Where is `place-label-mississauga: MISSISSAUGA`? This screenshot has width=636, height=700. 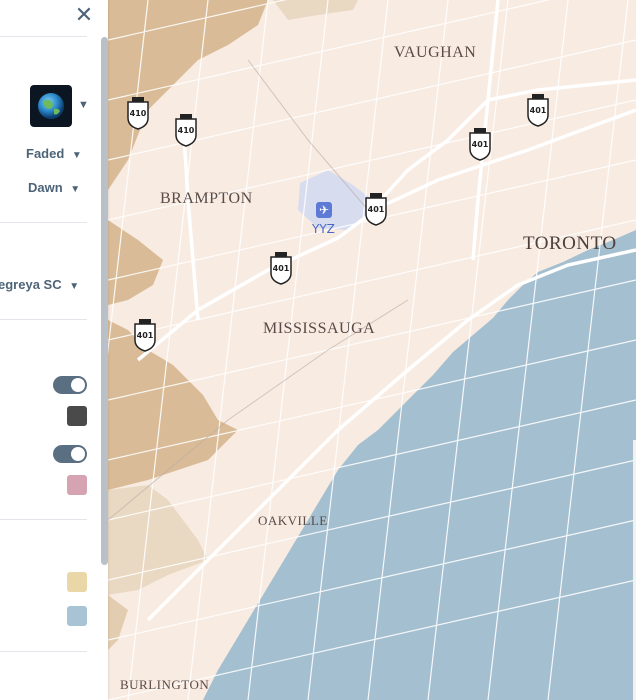
place-label-mississauga: MISSISSAUGA is located at coordinates (319, 328).